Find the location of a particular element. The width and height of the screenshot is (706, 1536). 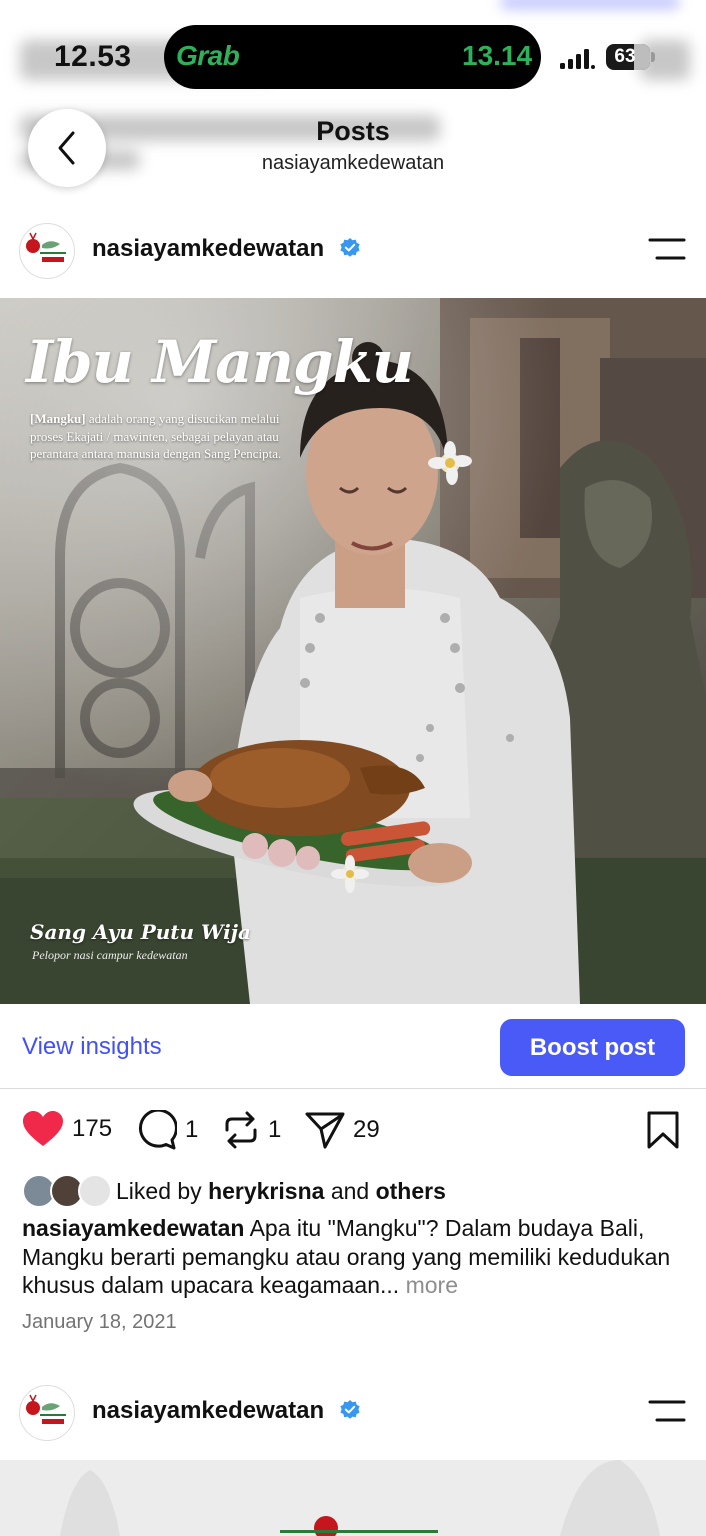

post-action-bar: 175 1 1 29 is located at coordinates (353, 1132).